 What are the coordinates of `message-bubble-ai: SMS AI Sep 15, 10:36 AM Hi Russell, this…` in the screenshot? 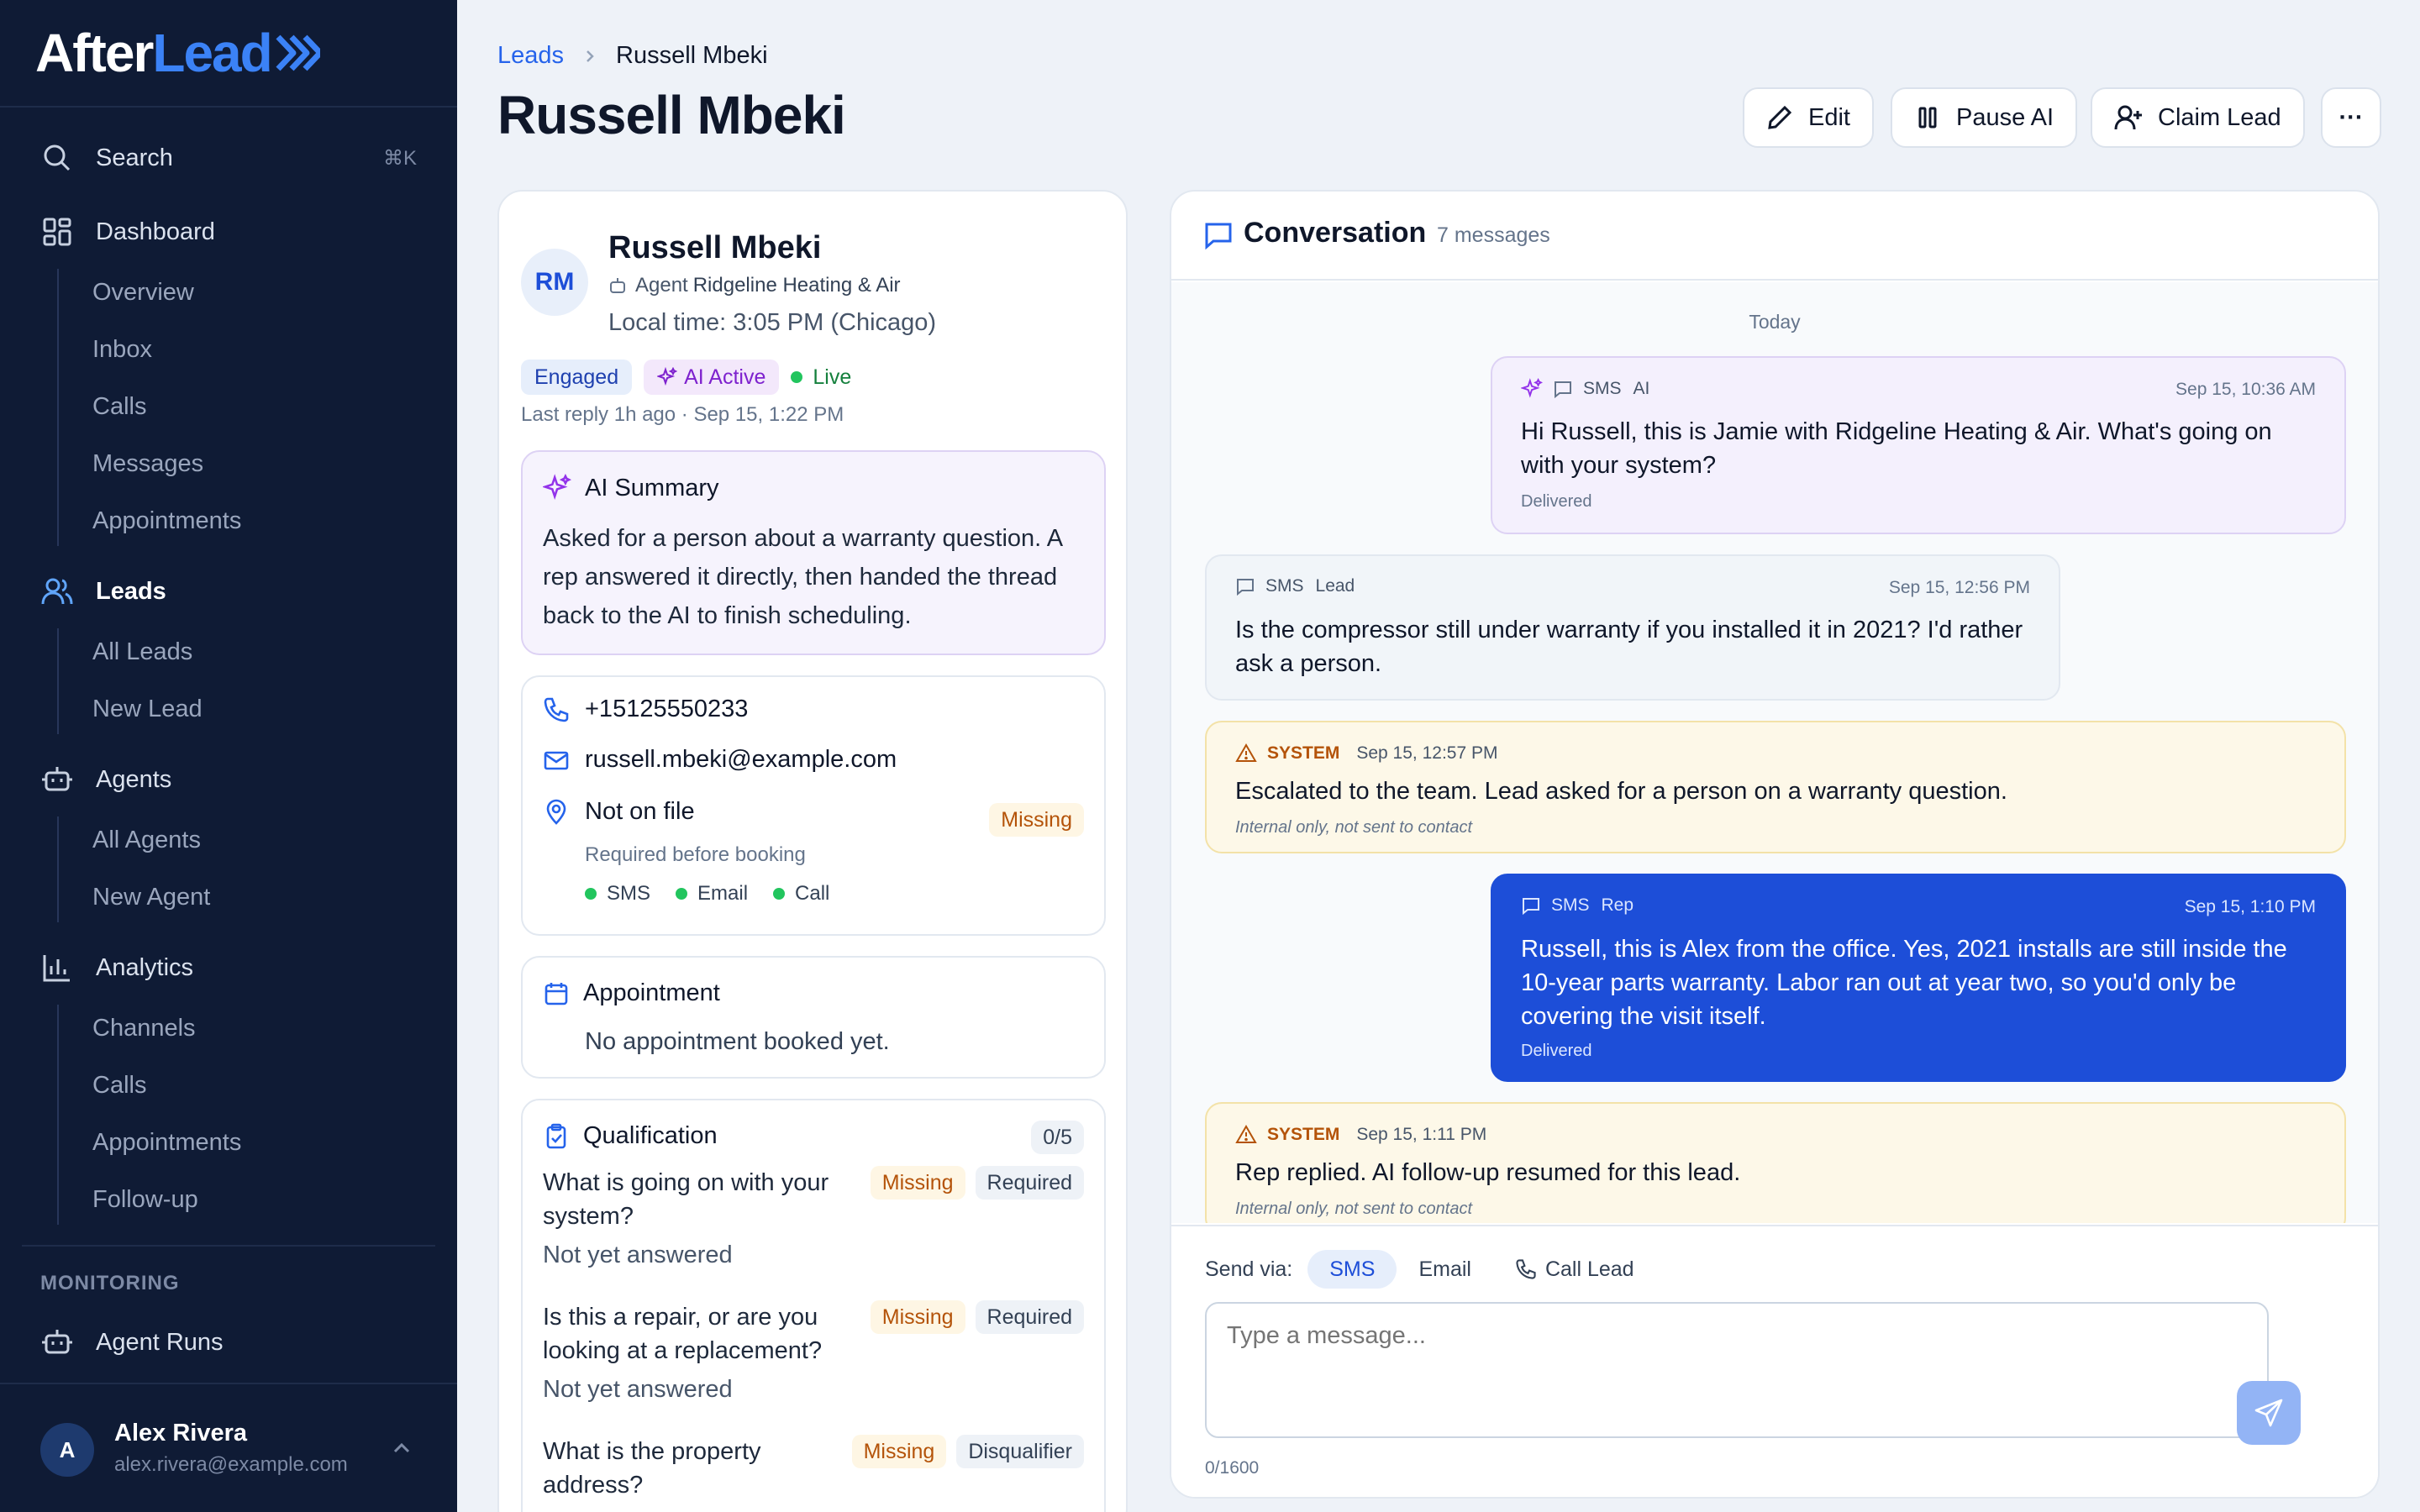 It's located at (1919, 445).